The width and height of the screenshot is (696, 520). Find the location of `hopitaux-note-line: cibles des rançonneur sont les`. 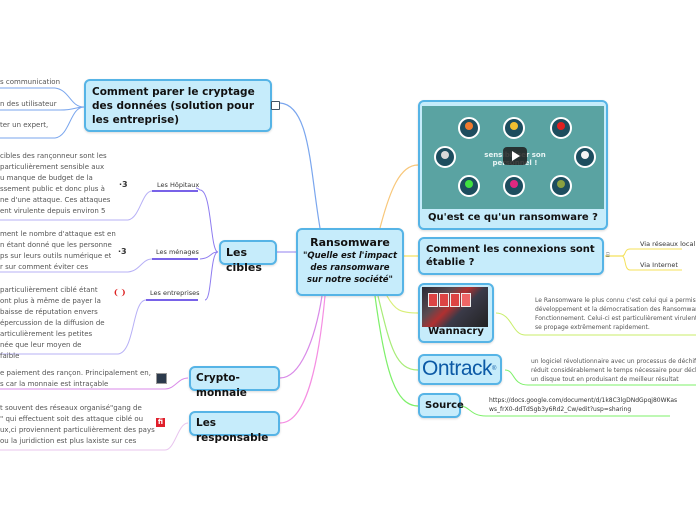

hopitaux-note-line: cibles des rançonneur sont les is located at coordinates (53, 156).